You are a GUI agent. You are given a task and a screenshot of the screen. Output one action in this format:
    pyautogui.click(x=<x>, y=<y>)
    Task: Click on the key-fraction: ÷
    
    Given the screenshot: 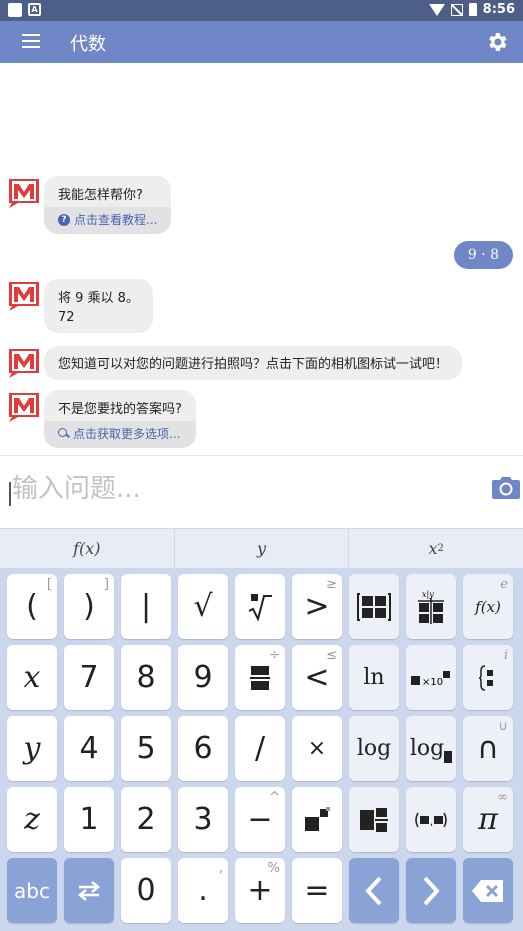 What is the action you would take?
    pyautogui.click(x=260, y=677)
    